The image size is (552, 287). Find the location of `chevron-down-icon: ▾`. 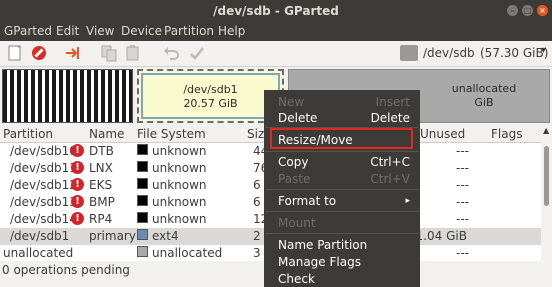

chevron-down-icon: ▾ is located at coordinates (544, 50).